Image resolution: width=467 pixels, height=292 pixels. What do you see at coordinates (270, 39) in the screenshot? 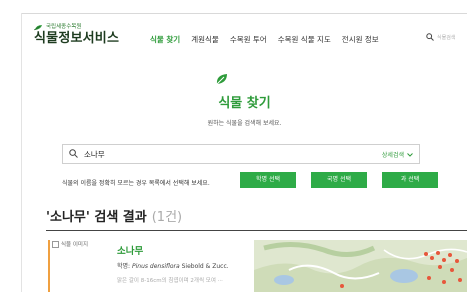
I see `main-nav: 식물 찾기 계원식물 수목원 투어 수목원 식물 지도 전시원 정보` at bounding box center [270, 39].